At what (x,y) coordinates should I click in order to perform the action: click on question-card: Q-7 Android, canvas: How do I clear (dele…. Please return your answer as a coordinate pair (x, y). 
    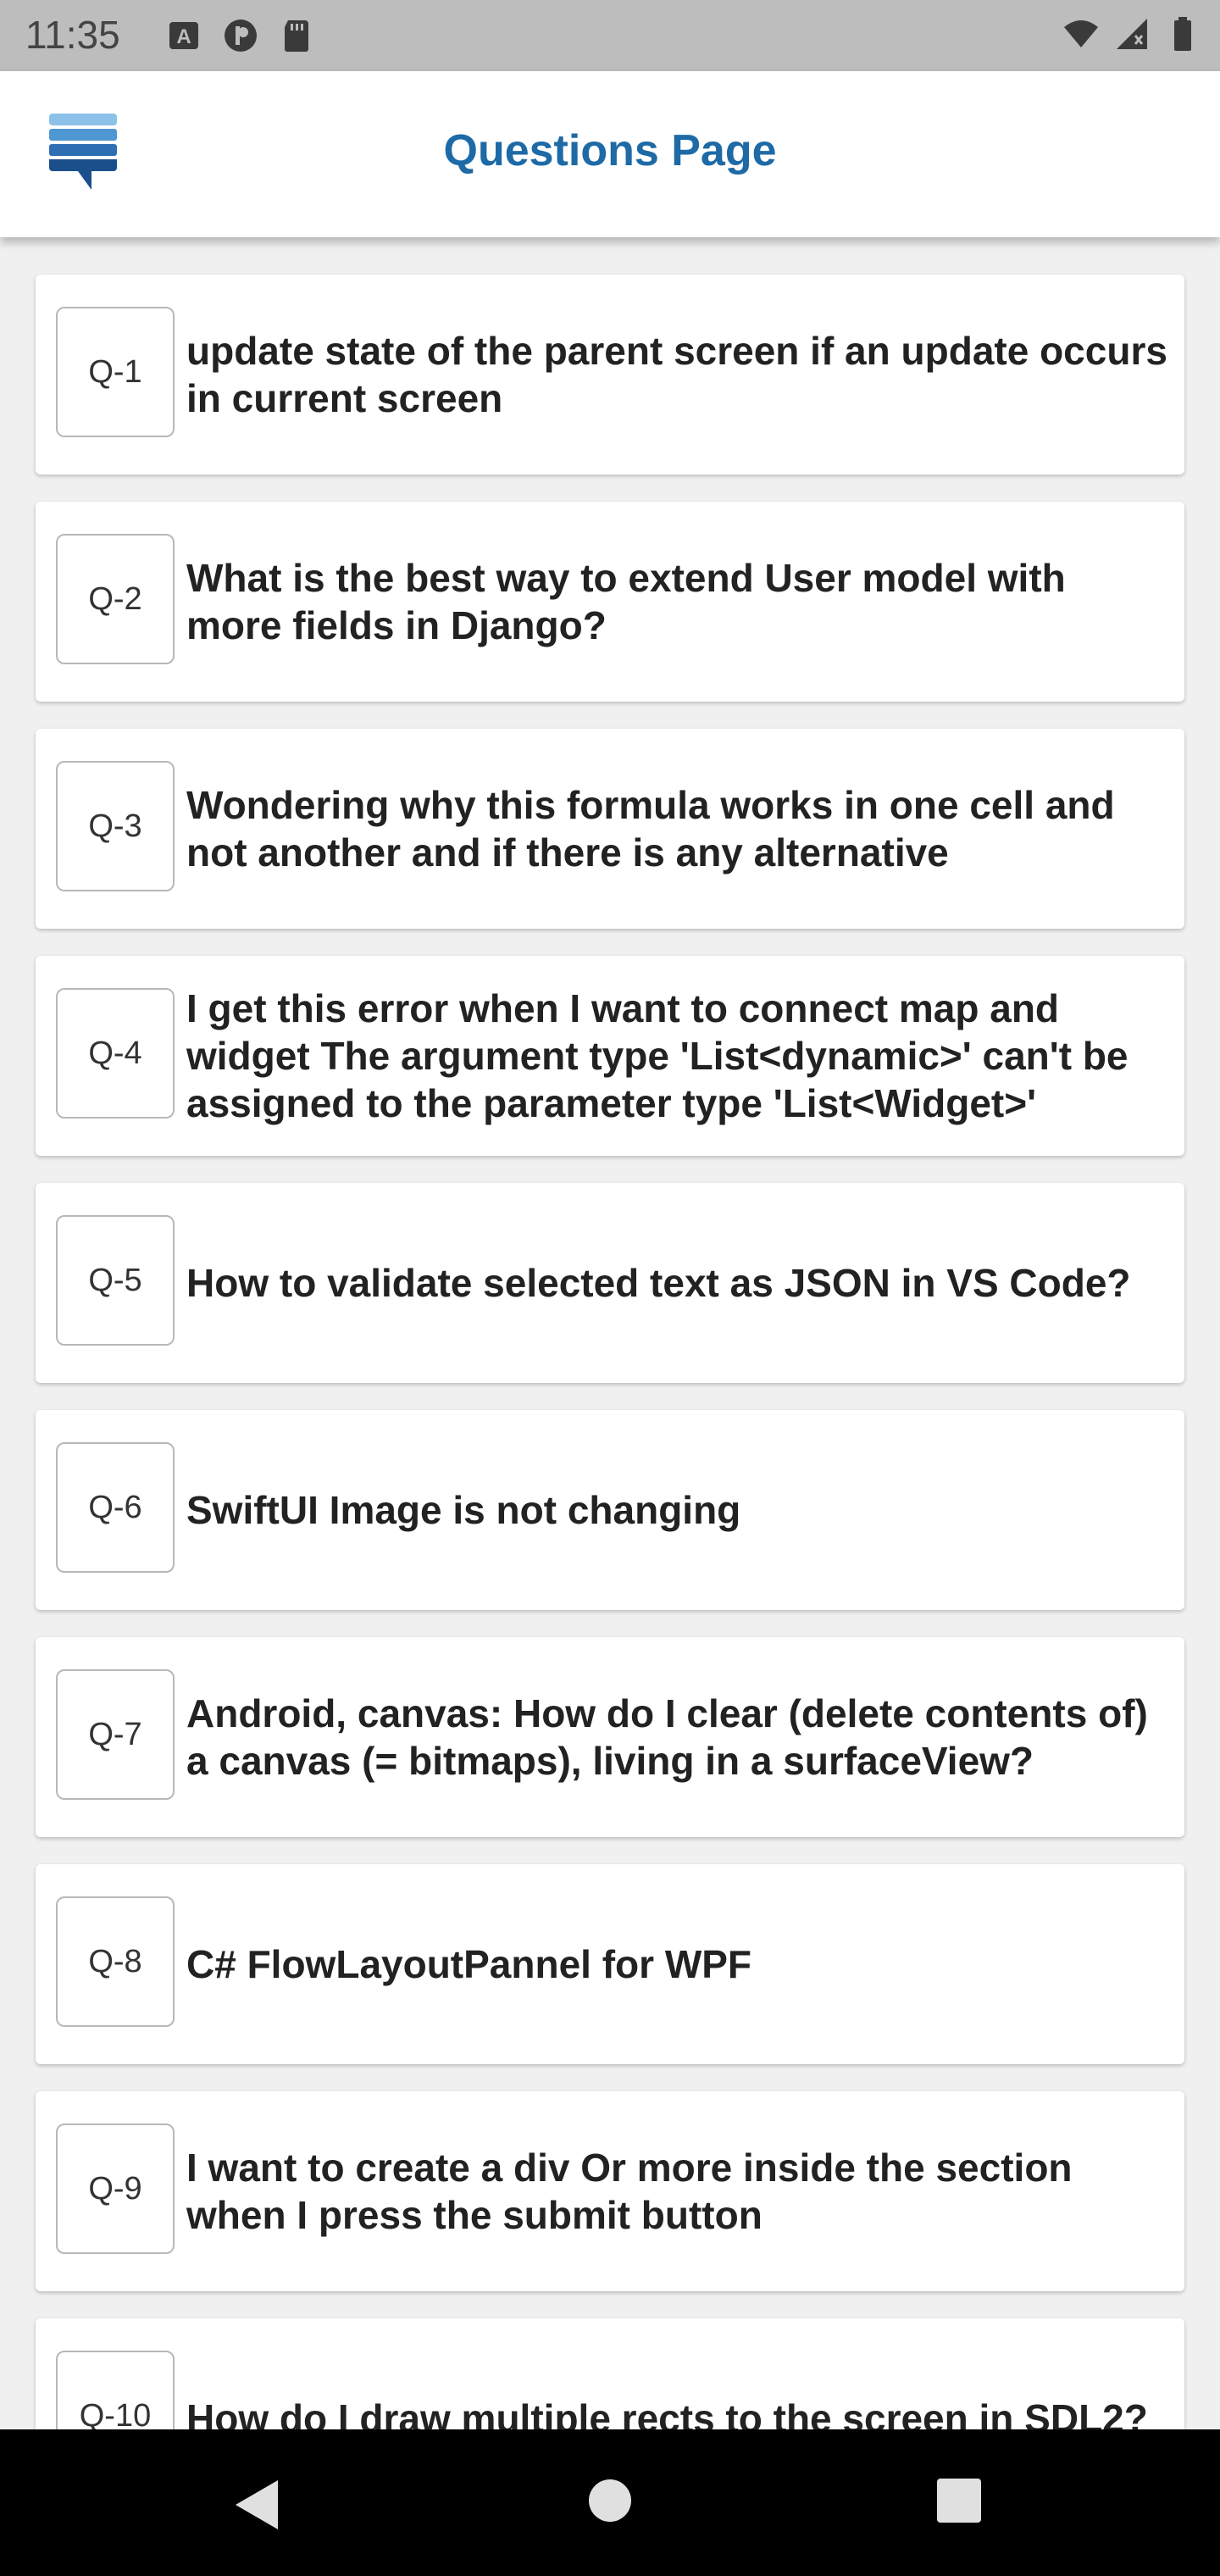
    Looking at the image, I should click on (610, 1737).